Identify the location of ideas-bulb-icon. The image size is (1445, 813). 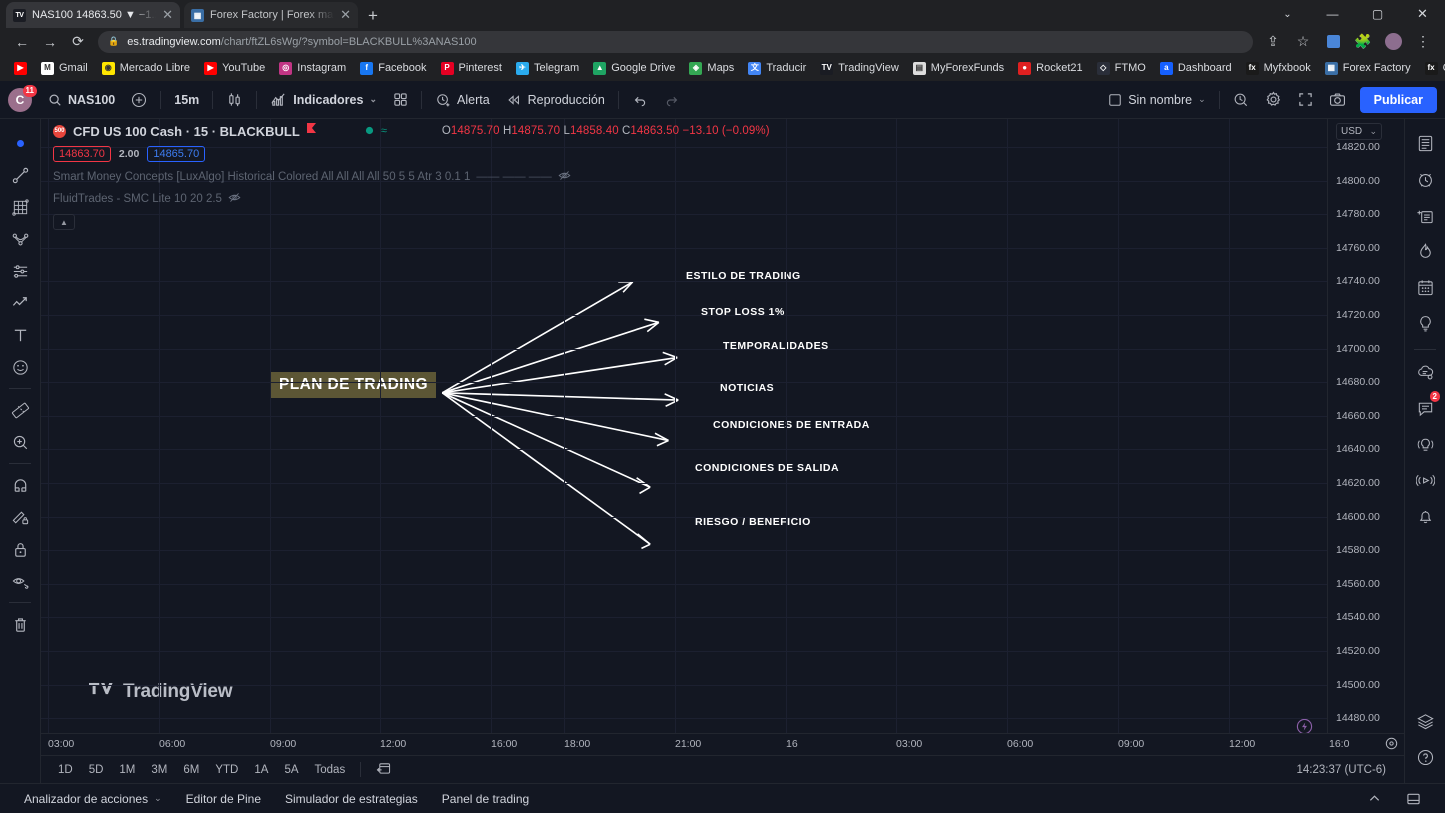
(1425, 323).